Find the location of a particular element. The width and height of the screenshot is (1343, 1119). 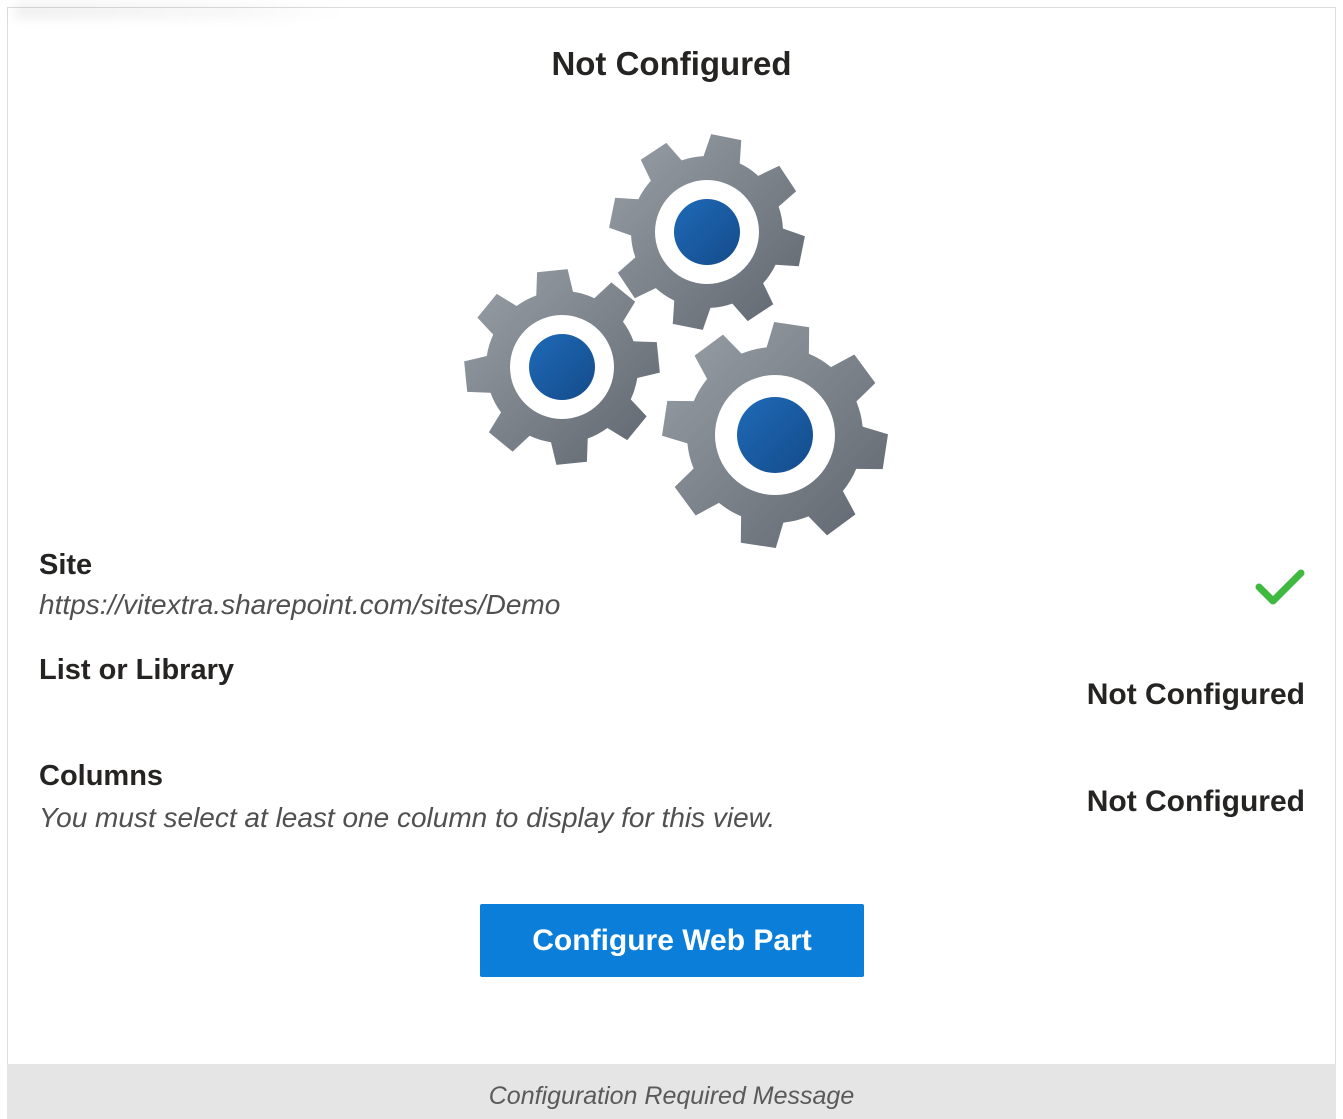

gear-top-hub is located at coordinates (707, 232).